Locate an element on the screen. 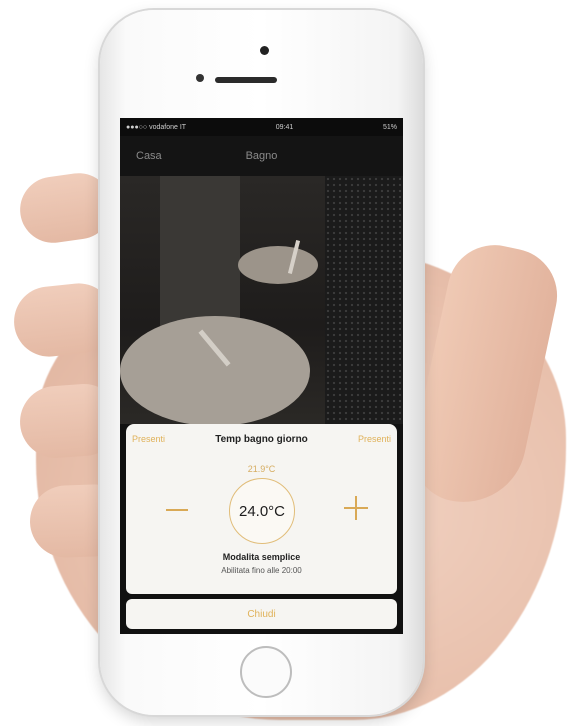 The image size is (579, 726). sheet-header: Presenti Temp bagno giorno Presenti is located at coordinates (261, 439).